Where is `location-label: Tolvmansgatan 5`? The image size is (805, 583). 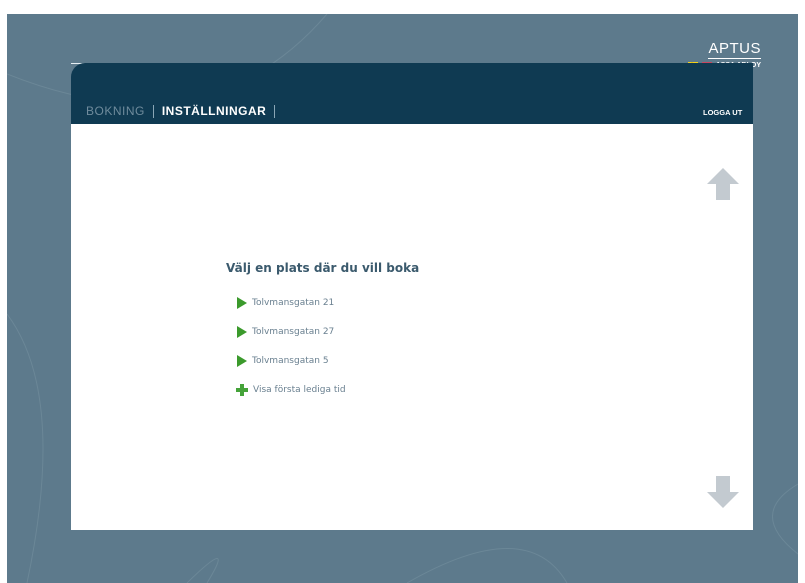 location-label: Tolvmansgatan 5 is located at coordinates (290, 361).